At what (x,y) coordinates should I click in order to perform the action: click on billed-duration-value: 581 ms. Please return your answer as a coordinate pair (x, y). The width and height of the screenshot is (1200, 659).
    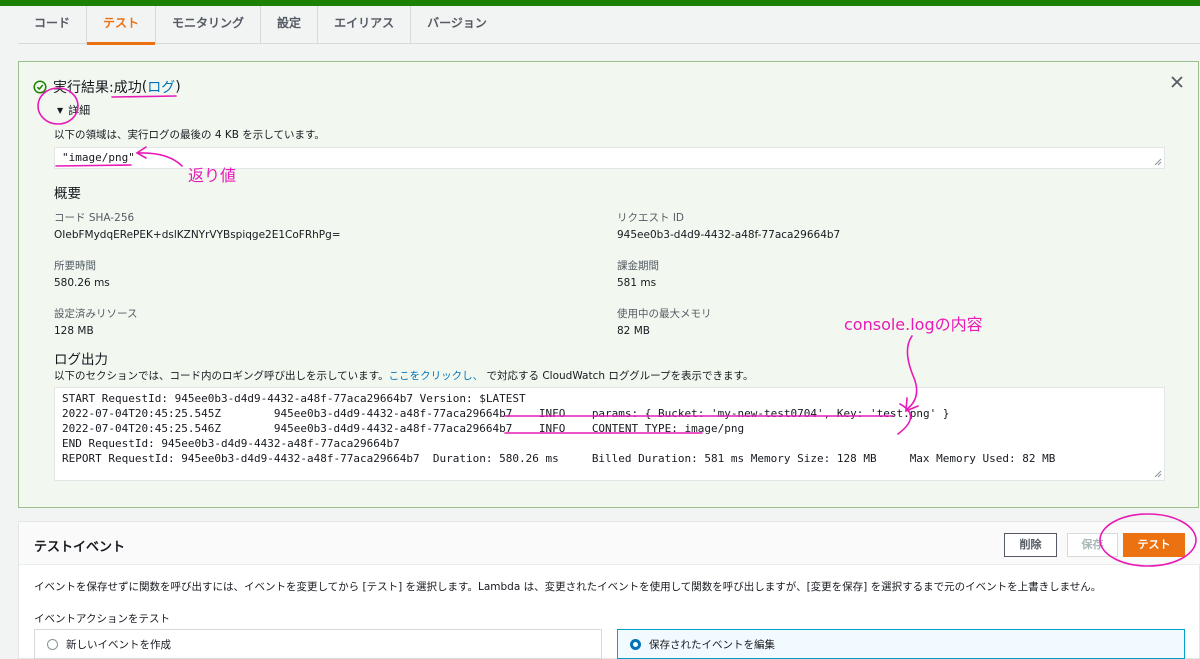
    Looking at the image, I should click on (637, 283).